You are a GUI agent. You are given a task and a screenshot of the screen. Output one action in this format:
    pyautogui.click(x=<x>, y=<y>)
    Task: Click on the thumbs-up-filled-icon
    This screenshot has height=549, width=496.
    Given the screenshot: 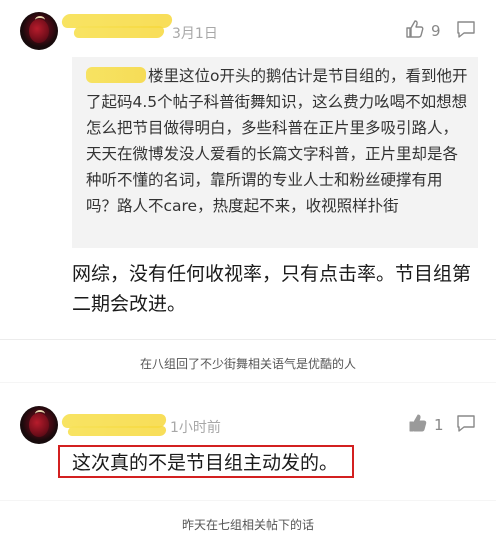 What is the action you would take?
    pyautogui.click(x=418, y=425)
    